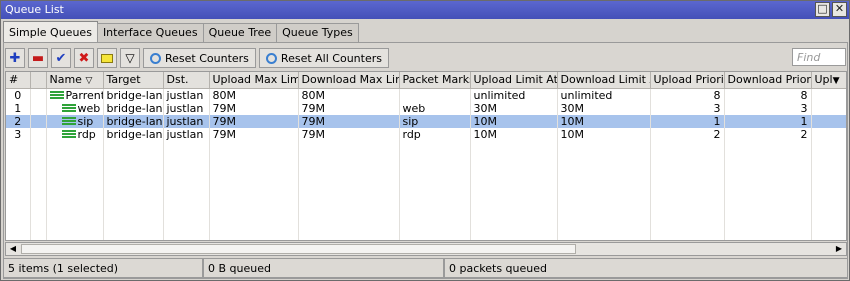  I want to click on note-icon, so click(107, 58).